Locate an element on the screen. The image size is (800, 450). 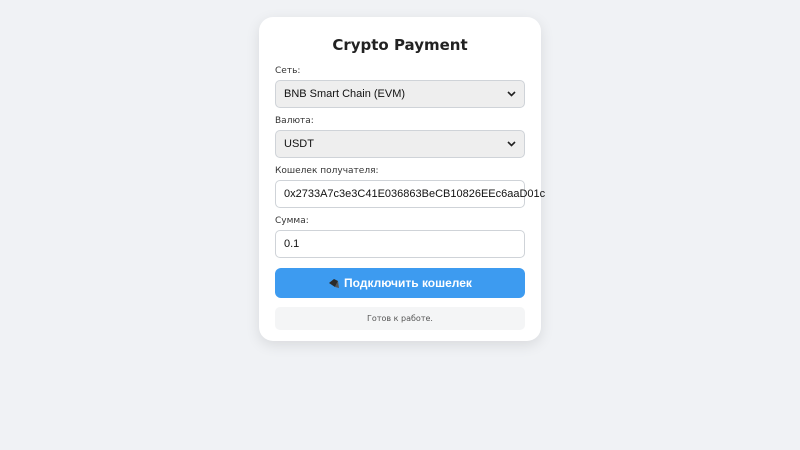
currency-select: USDT is located at coordinates (400, 144).